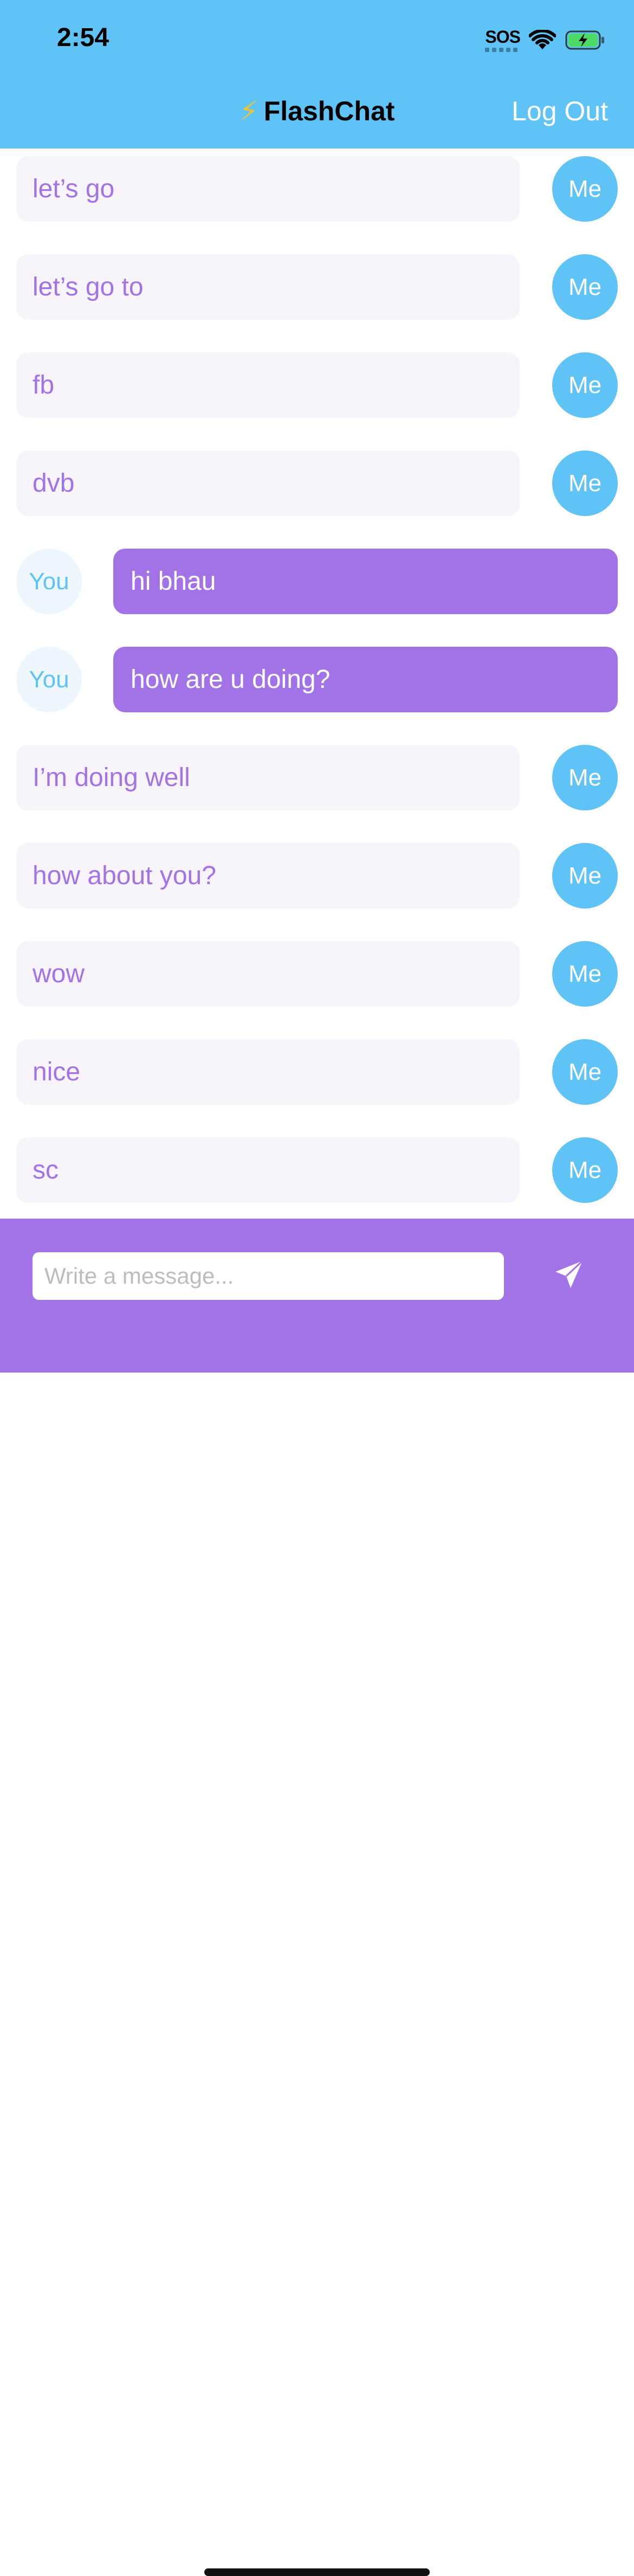 The height and width of the screenshot is (2576, 634). I want to click on message-row-me: dvb Me, so click(317, 483).